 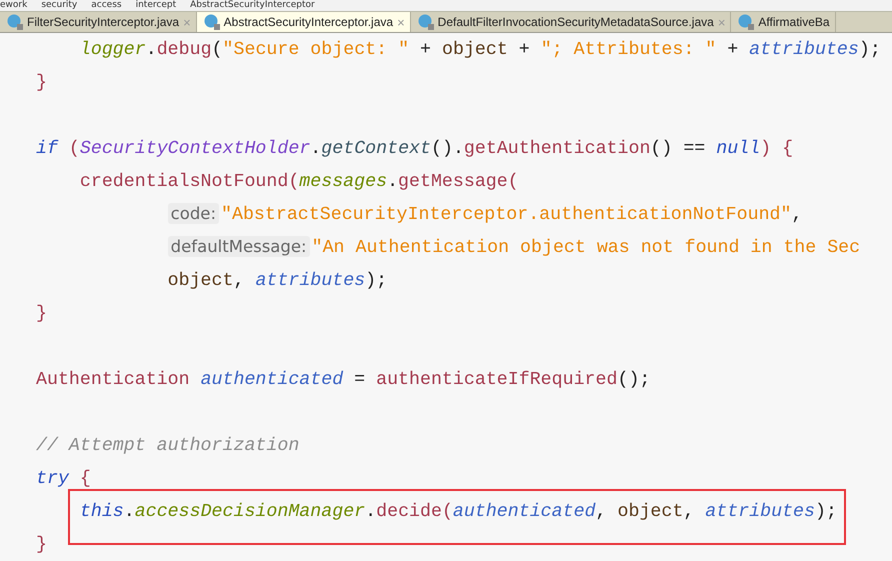 I want to click on code-token: getMessage(, so click(x=458, y=182).